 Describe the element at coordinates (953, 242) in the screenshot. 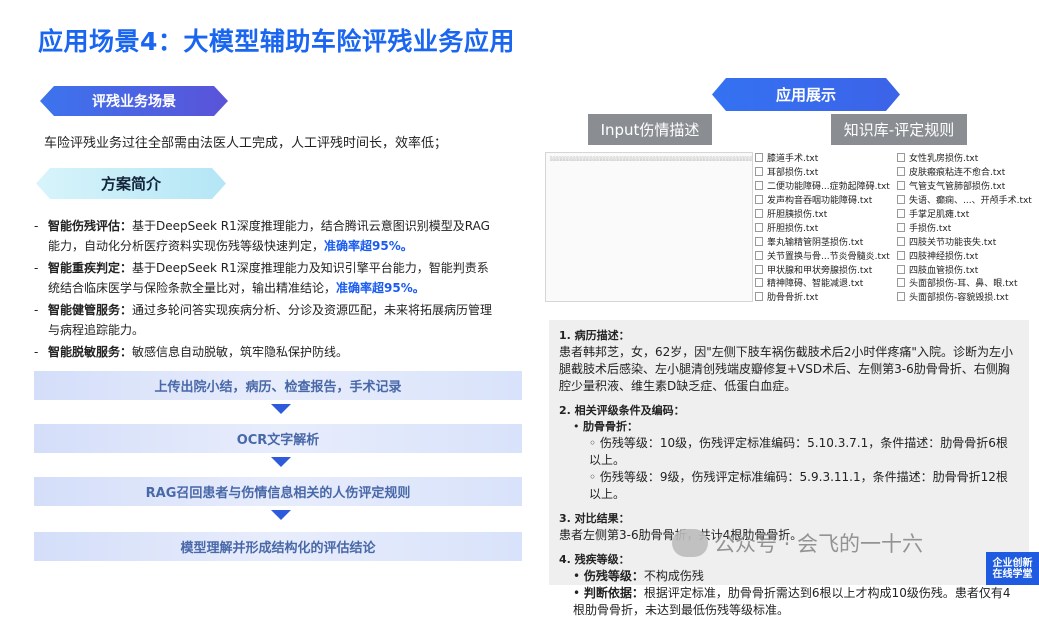

I see `kb-file-name: 四肢关节功能丧失.txt` at that location.